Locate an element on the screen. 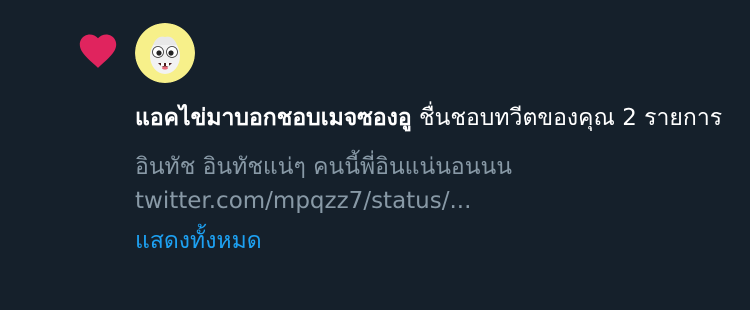 Image resolution: width=750 pixels, height=310 pixels. avatar is located at coordinates (165, 53).